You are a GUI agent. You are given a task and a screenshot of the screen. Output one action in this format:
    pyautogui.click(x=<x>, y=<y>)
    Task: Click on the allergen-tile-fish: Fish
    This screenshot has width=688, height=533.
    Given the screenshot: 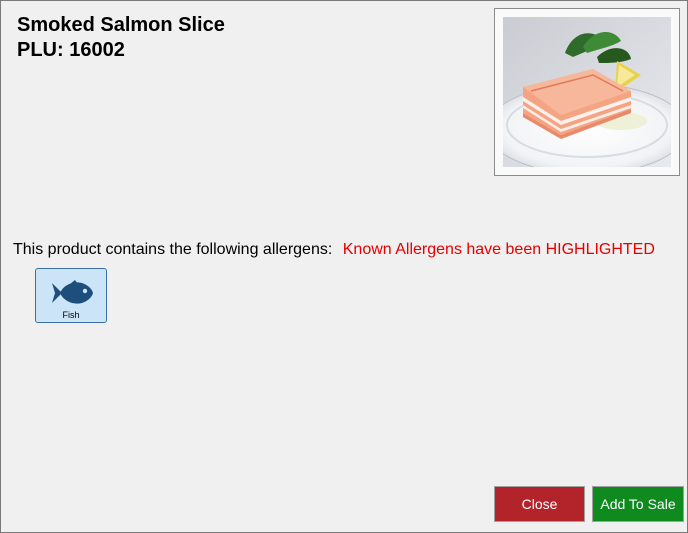 What is the action you would take?
    pyautogui.click(x=71, y=295)
    